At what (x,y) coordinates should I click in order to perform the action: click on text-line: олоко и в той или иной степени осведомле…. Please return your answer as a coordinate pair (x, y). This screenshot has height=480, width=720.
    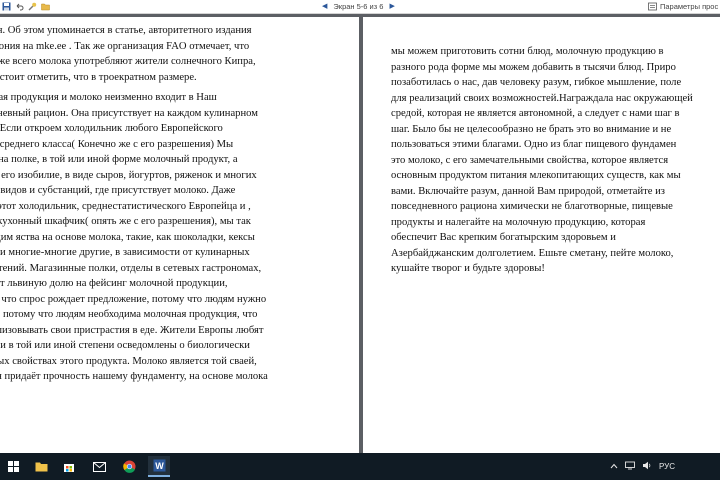
    Looking at the image, I should click on (125, 345).